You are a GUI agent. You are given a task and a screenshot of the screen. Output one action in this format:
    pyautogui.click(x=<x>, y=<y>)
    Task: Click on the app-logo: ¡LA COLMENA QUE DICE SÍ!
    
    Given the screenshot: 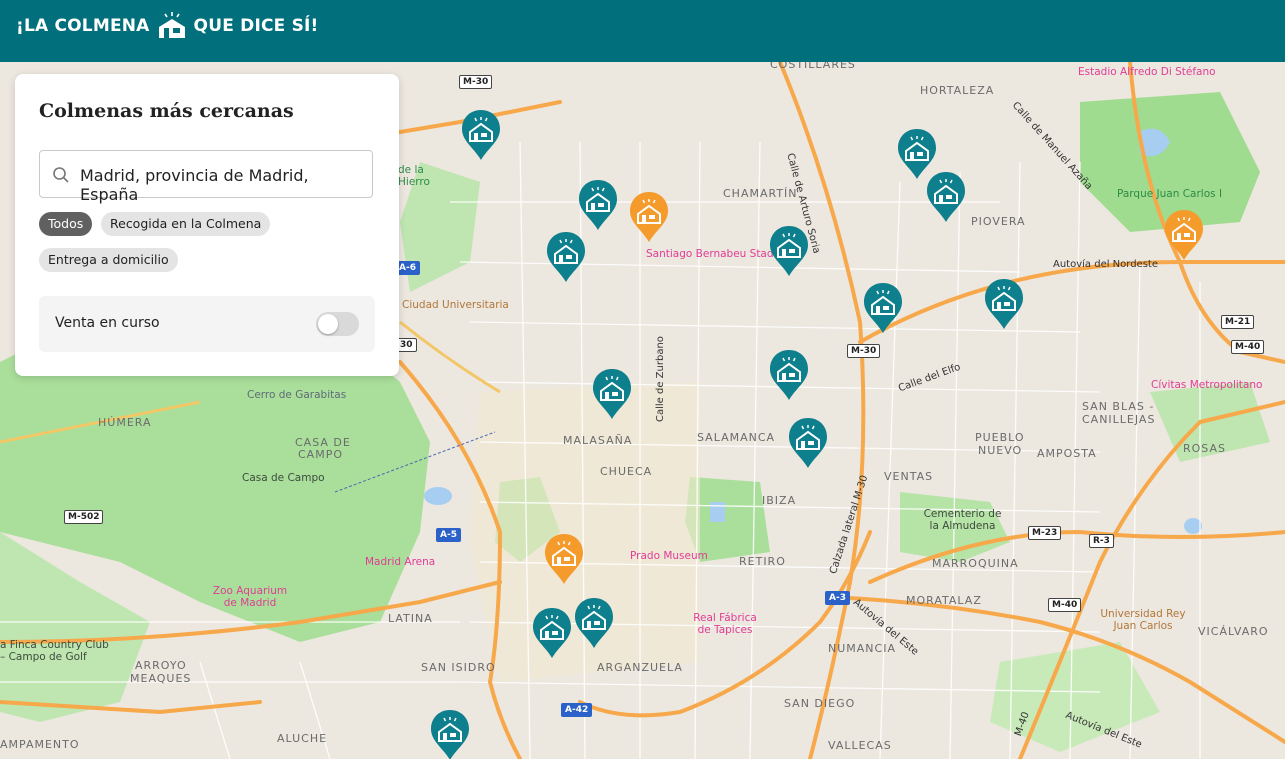 What is the action you would take?
    pyautogui.click(x=167, y=26)
    